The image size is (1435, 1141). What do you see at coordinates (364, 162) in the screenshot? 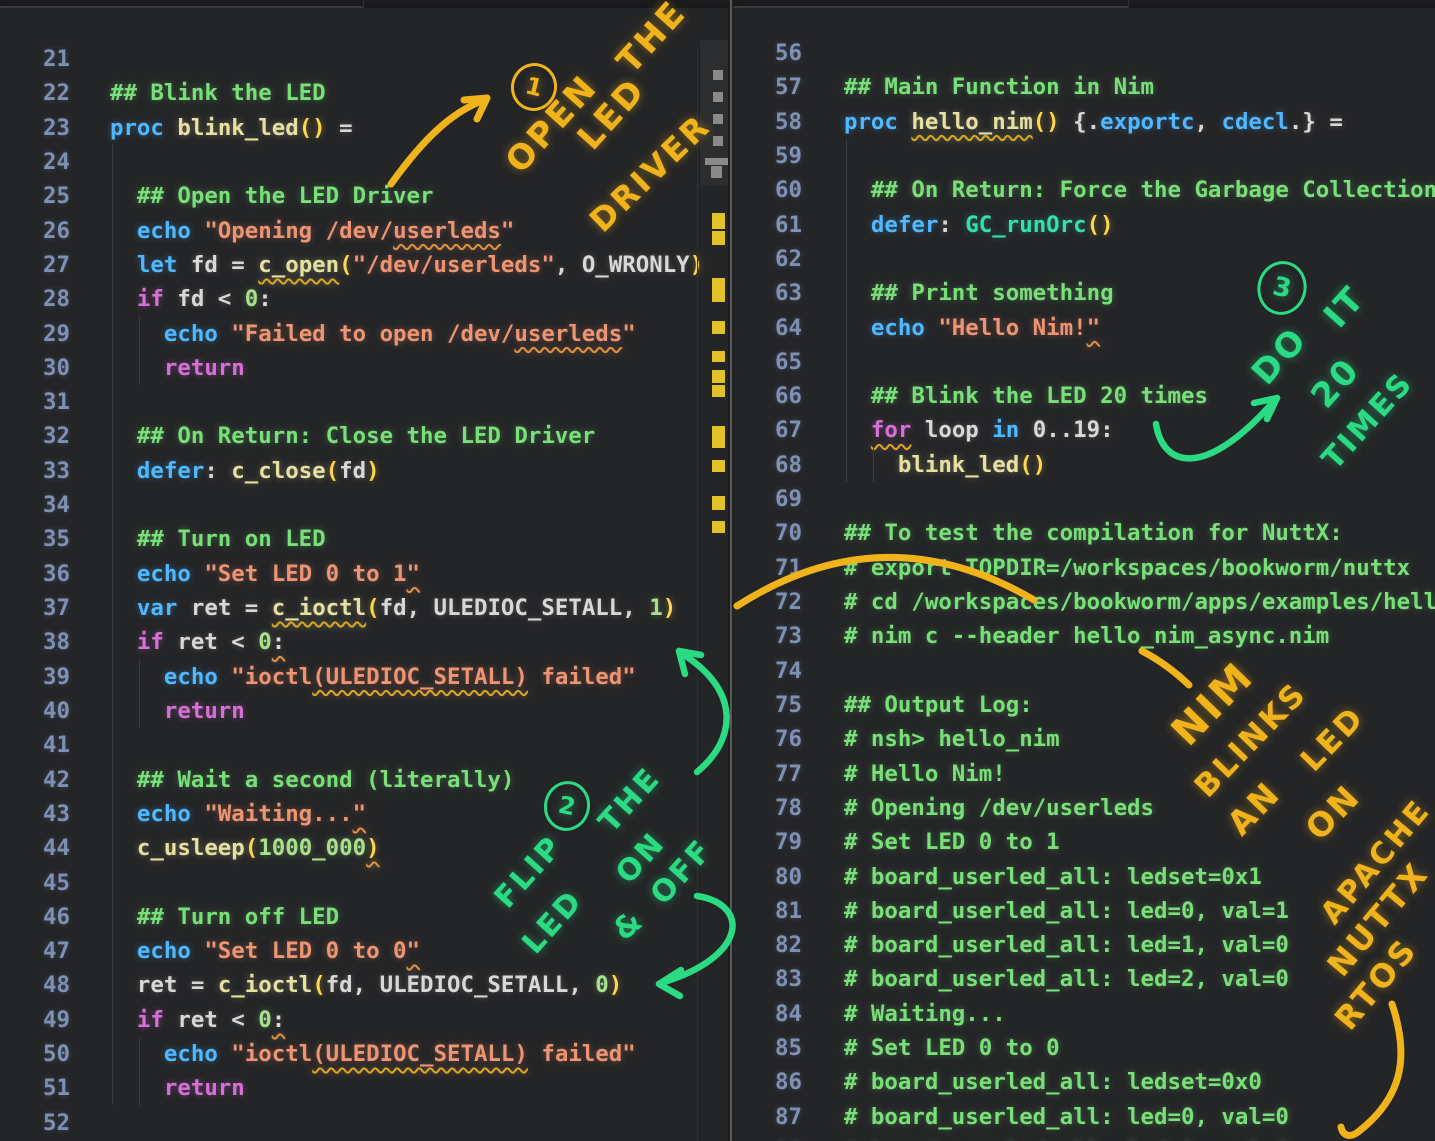
I see `code-line: 24` at bounding box center [364, 162].